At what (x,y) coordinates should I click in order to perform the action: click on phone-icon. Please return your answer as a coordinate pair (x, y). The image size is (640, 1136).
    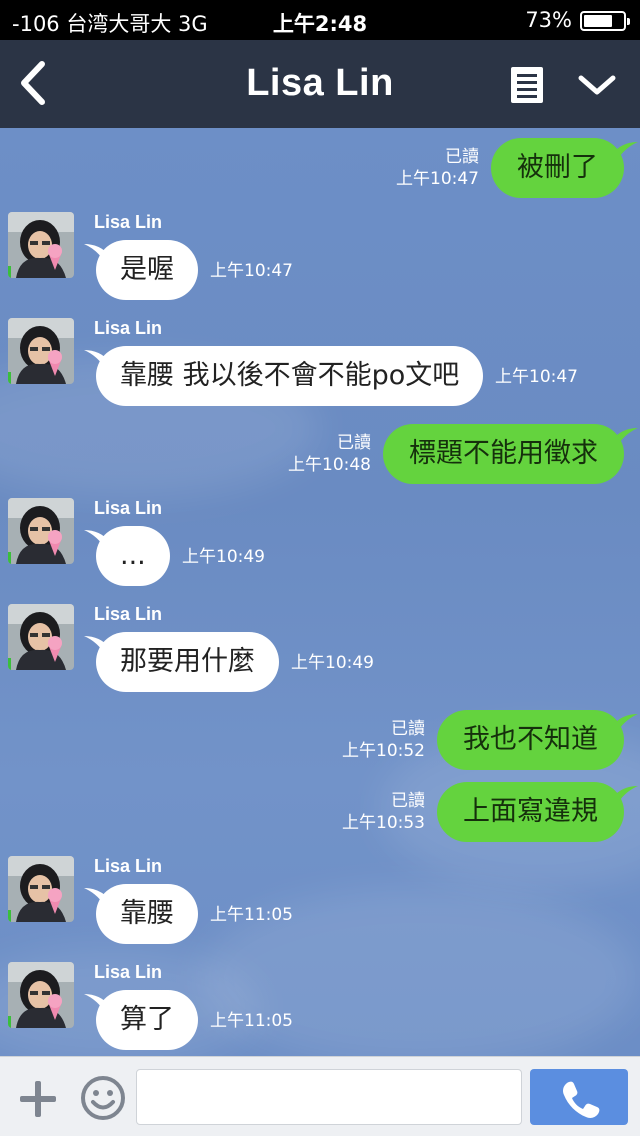
    Looking at the image, I should click on (581, 1099).